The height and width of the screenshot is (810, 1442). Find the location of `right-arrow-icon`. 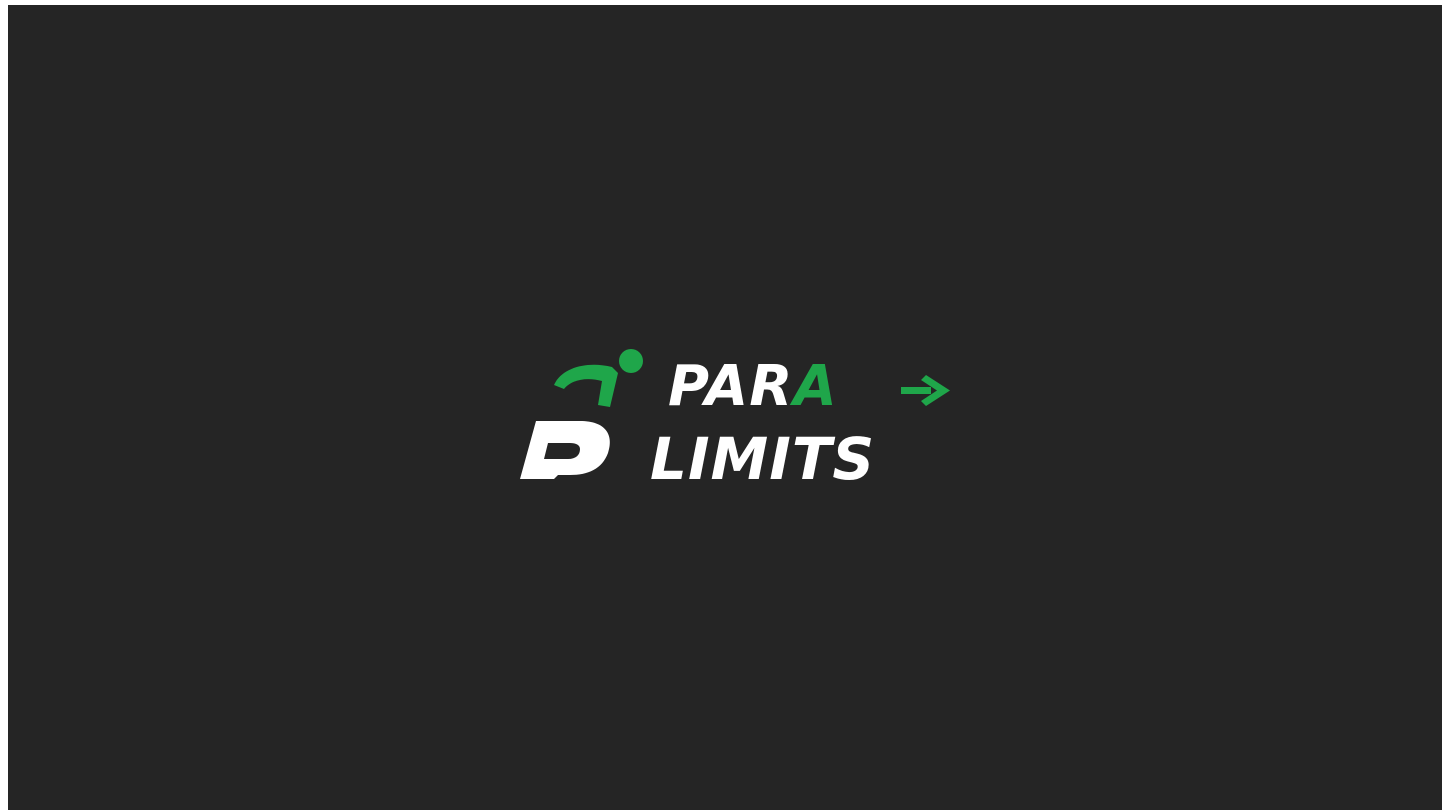

right-arrow-icon is located at coordinates (925, 390).